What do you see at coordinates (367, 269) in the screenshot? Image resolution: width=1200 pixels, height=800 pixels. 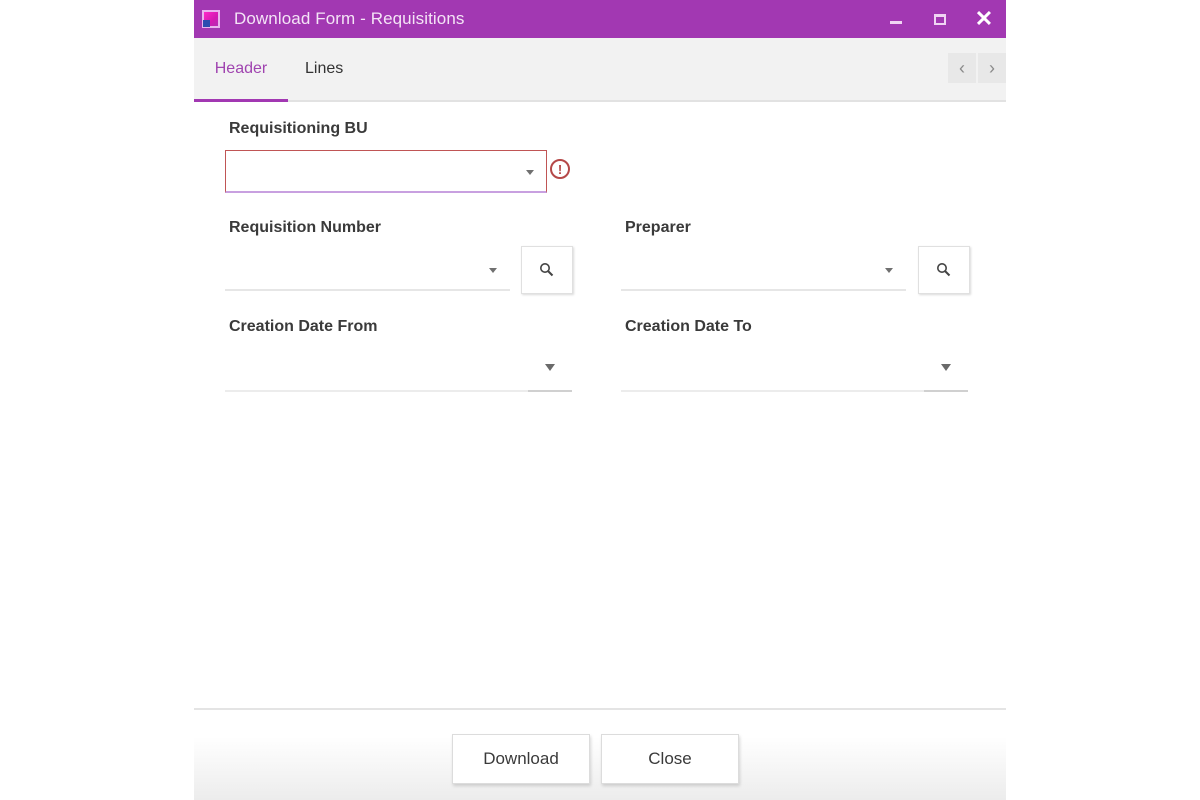 I see `requisition-number-select` at bounding box center [367, 269].